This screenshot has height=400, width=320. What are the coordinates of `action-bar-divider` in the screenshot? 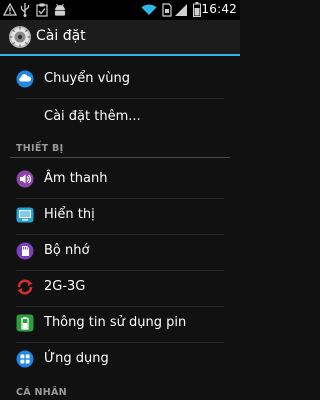 It's located at (120, 55).